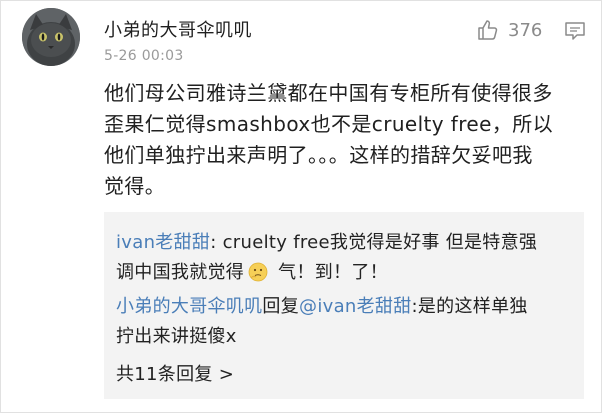  What do you see at coordinates (189, 306) in the screenshot?
I see `reply-username: 小弟的大哥伞叽叽` at bounding box center [189, 306].